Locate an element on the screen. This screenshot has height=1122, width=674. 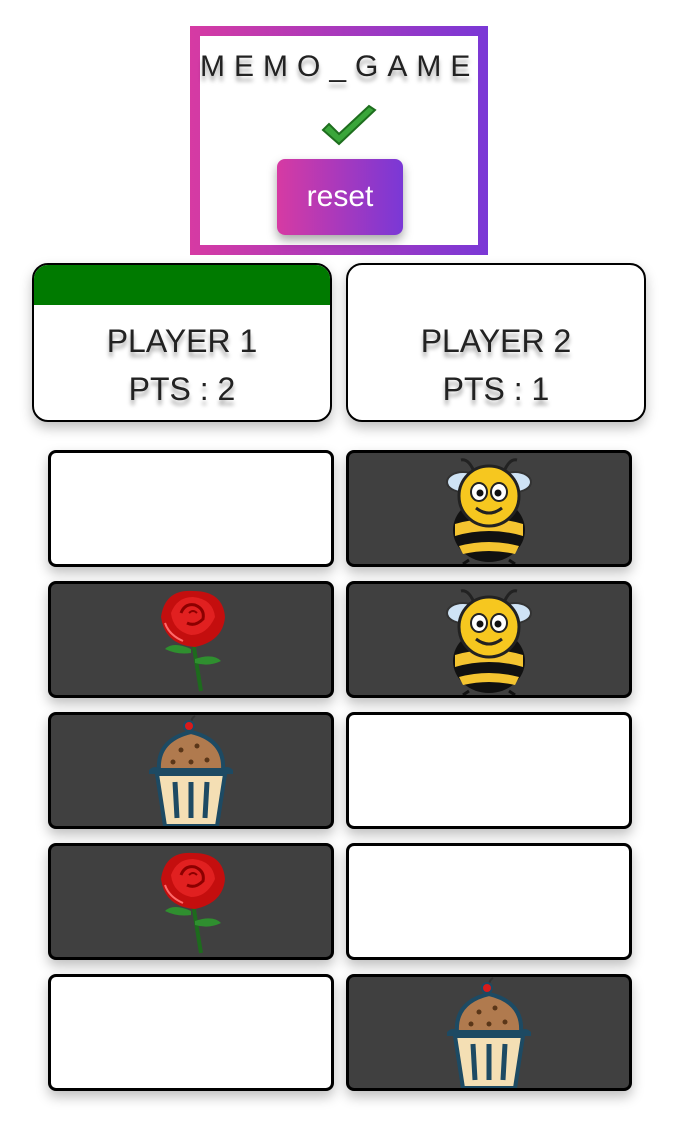
active-turn-indicator is located at coordinates (182, 285).